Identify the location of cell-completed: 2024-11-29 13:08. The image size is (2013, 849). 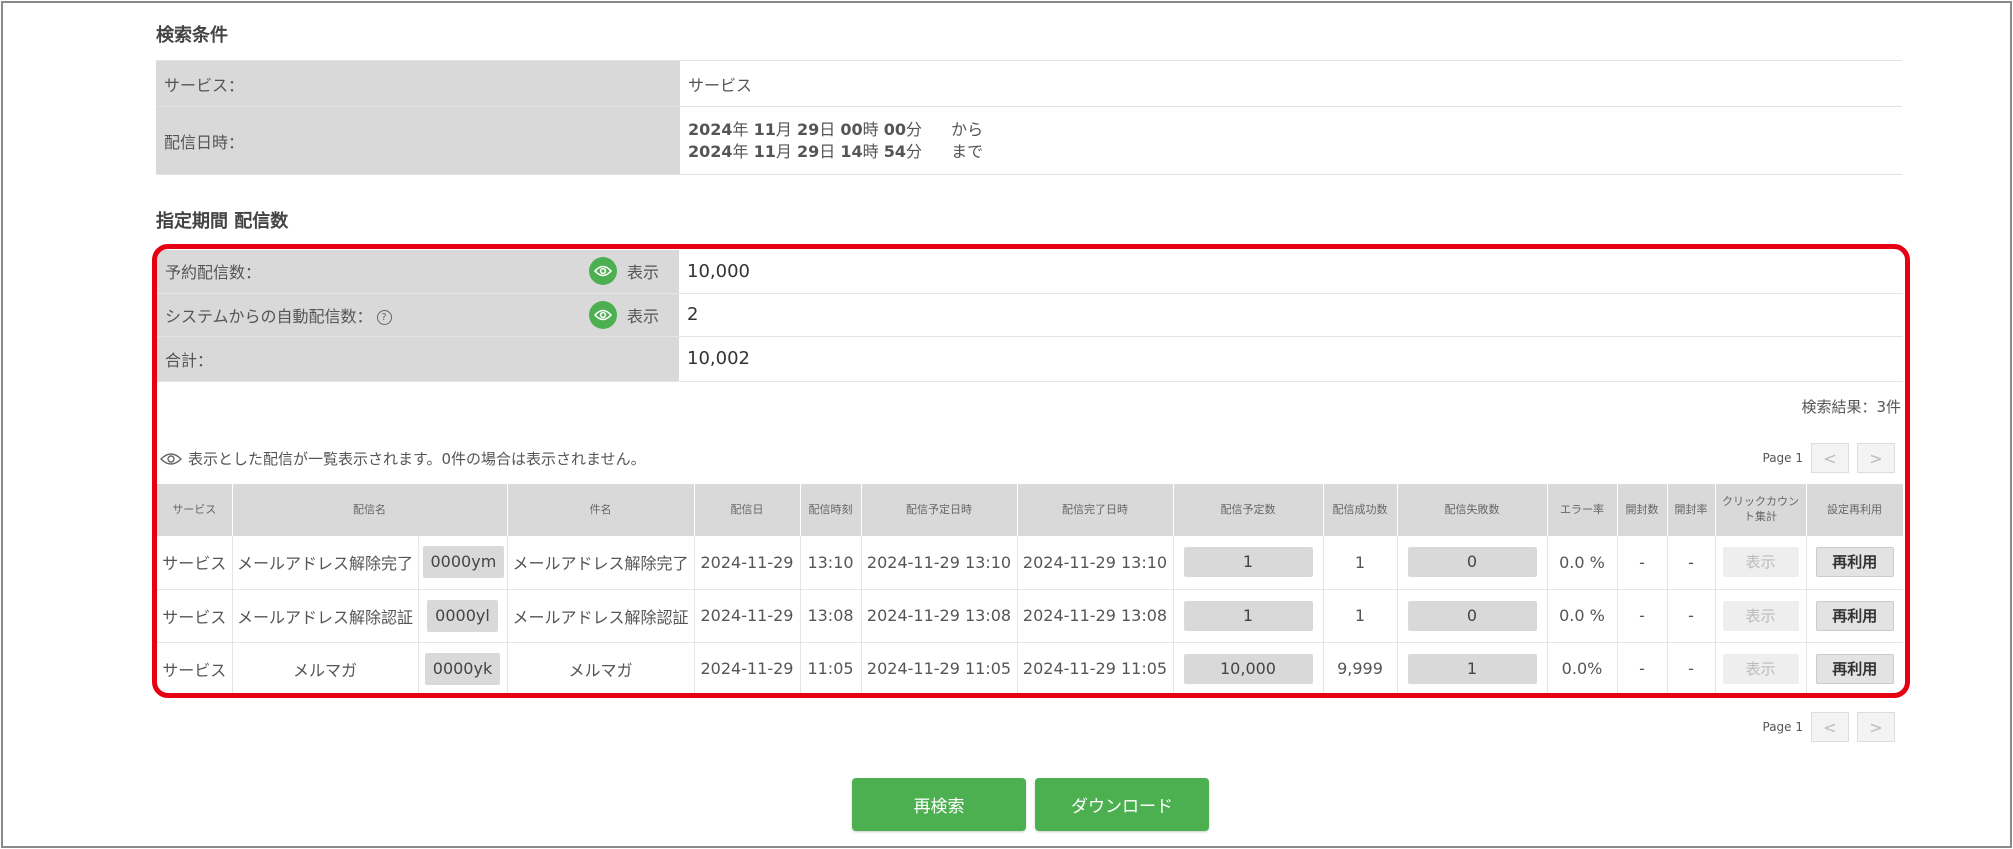
(1095, 616).